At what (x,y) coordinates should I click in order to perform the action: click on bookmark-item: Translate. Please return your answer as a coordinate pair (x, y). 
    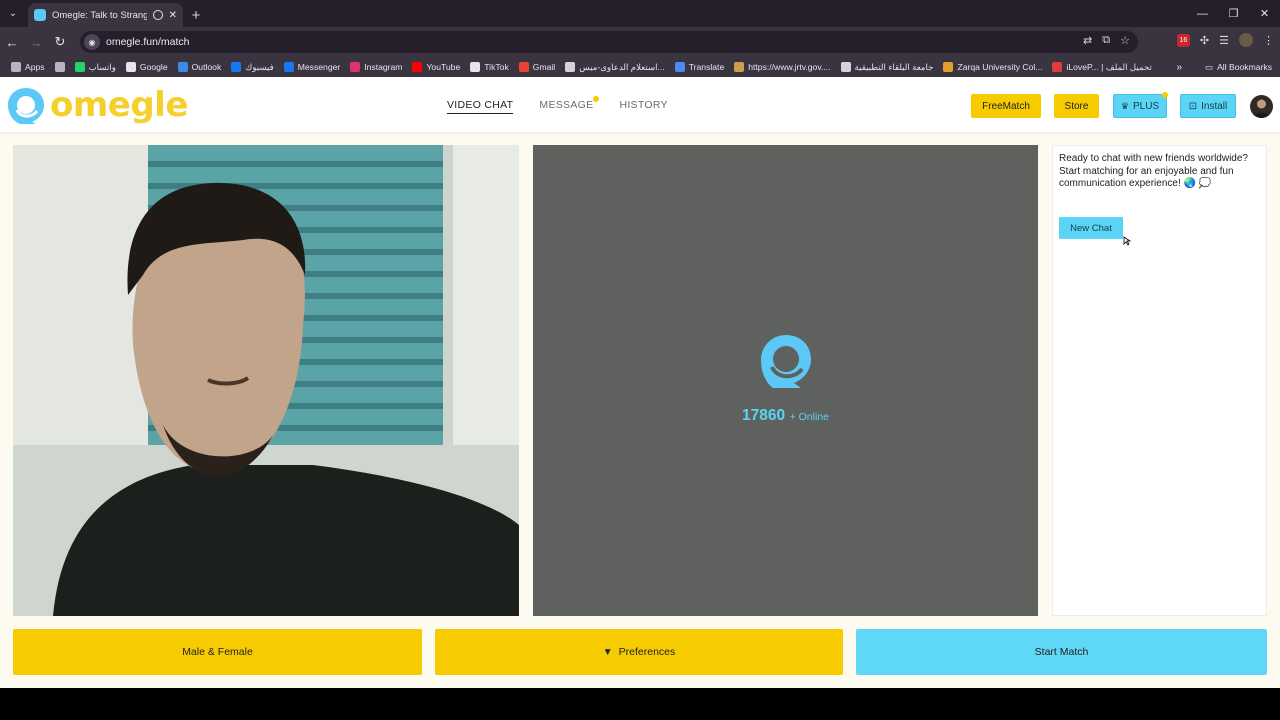
    Looking at the image, I should click on (700, 67).